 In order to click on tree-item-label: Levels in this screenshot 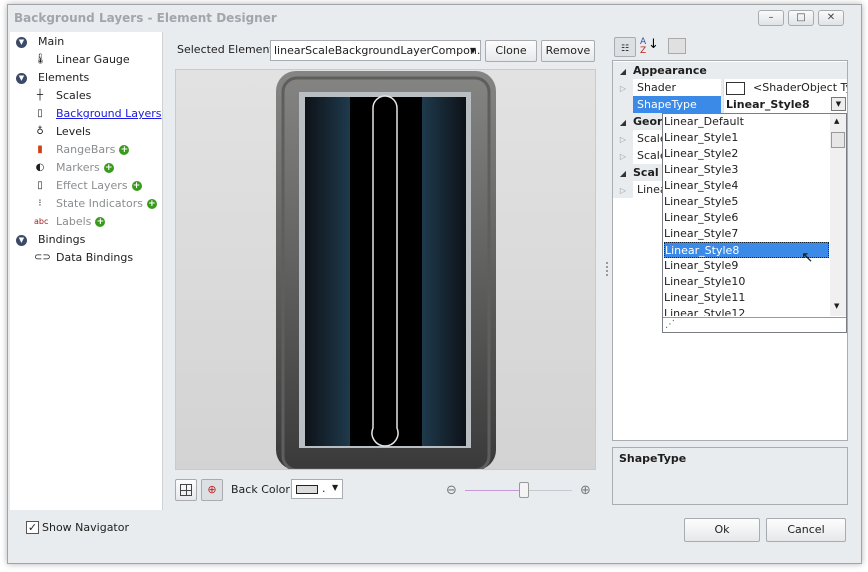, I will do `click(73, 131)`.